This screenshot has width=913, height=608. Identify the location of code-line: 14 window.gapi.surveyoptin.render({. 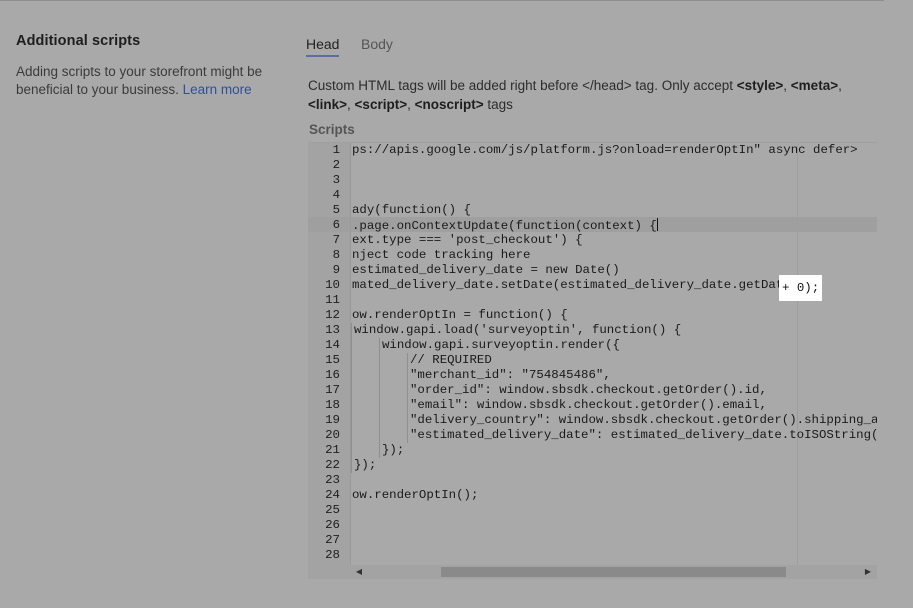
(592, 345).